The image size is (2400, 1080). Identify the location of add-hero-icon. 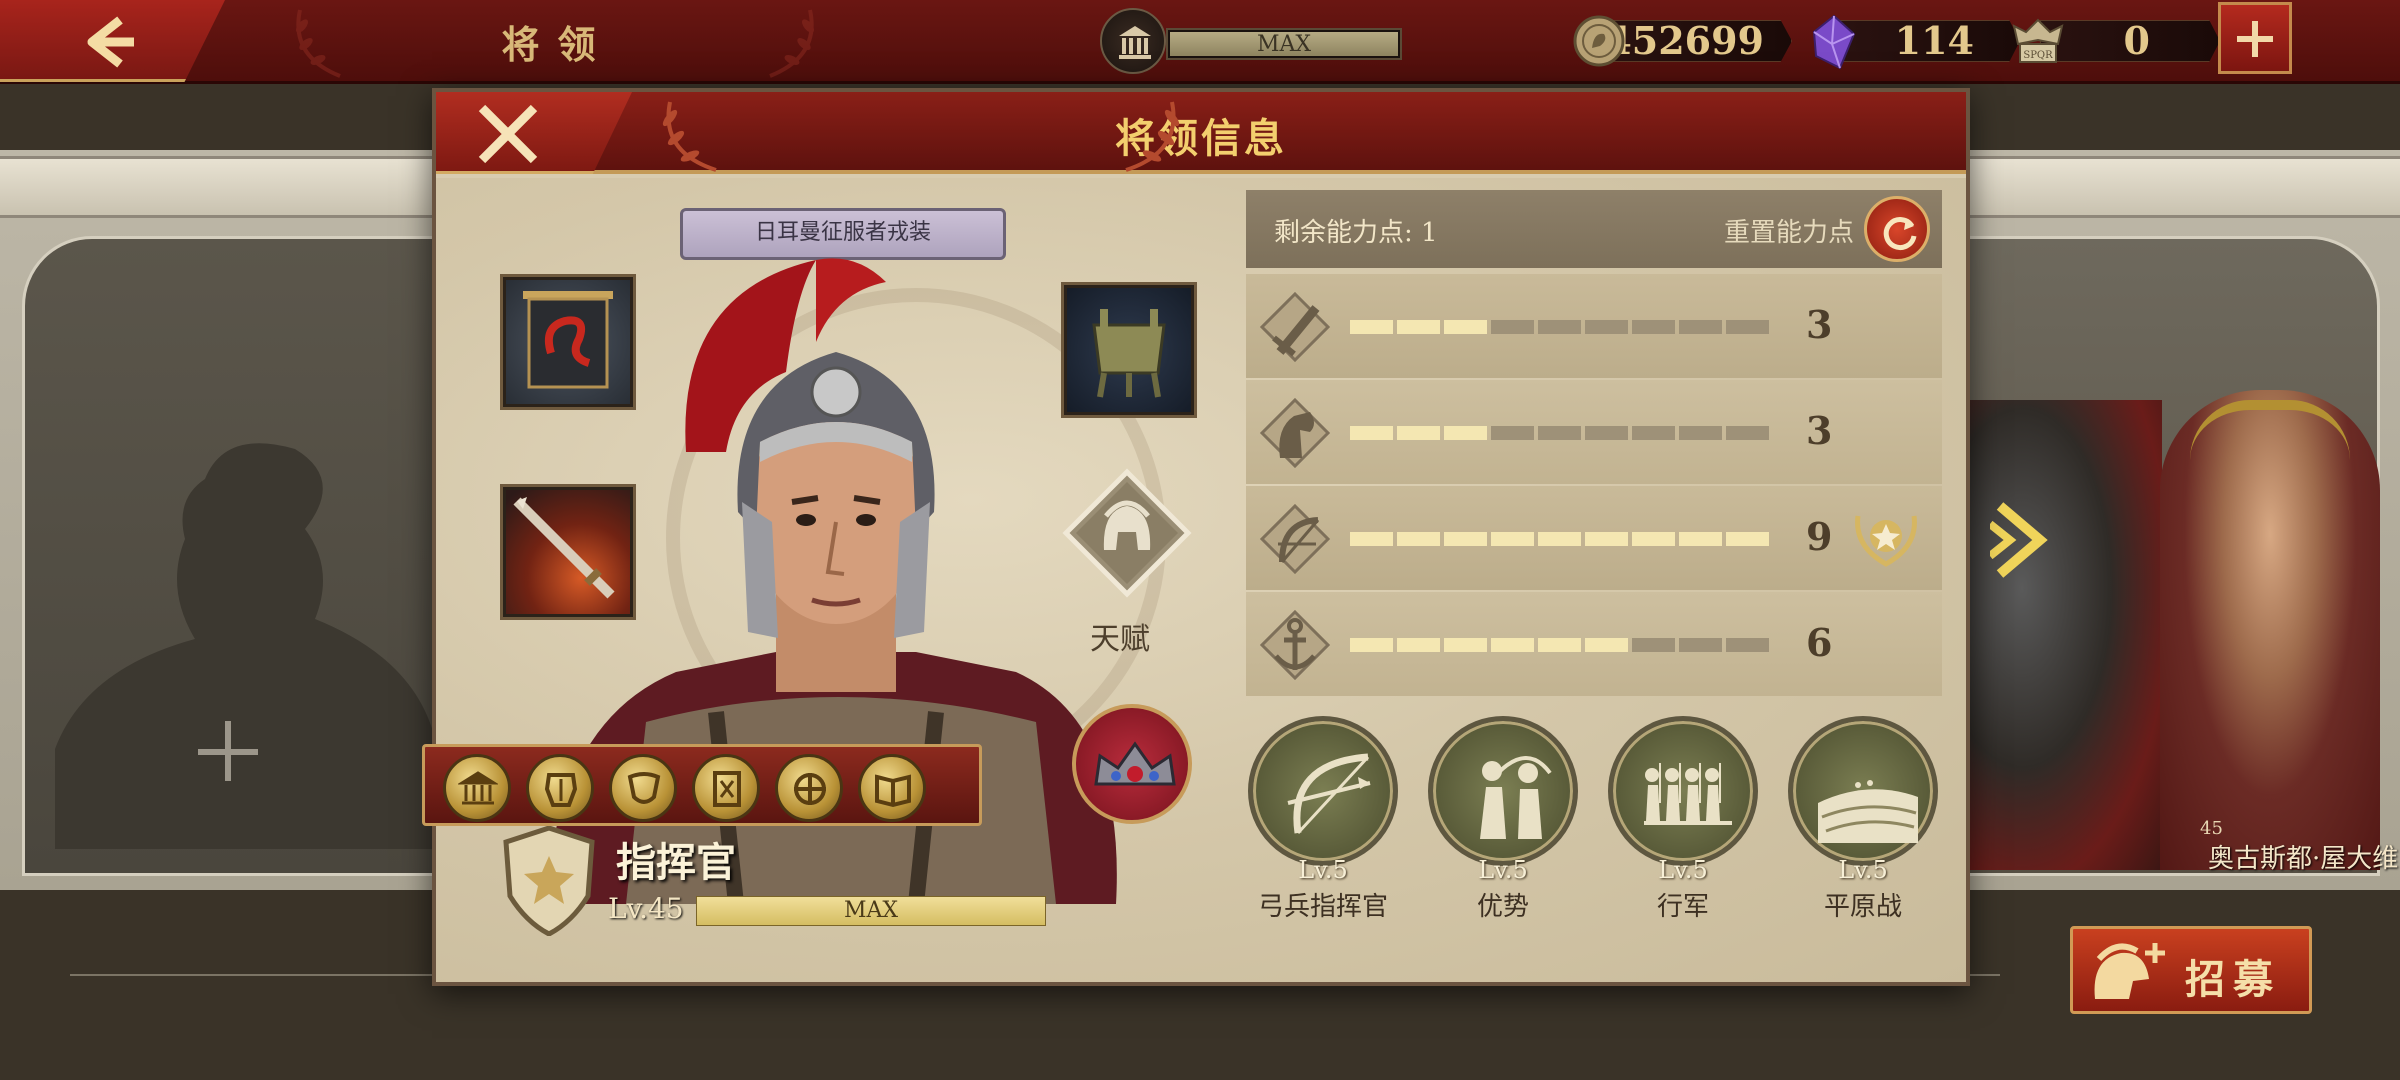
(228, 751).